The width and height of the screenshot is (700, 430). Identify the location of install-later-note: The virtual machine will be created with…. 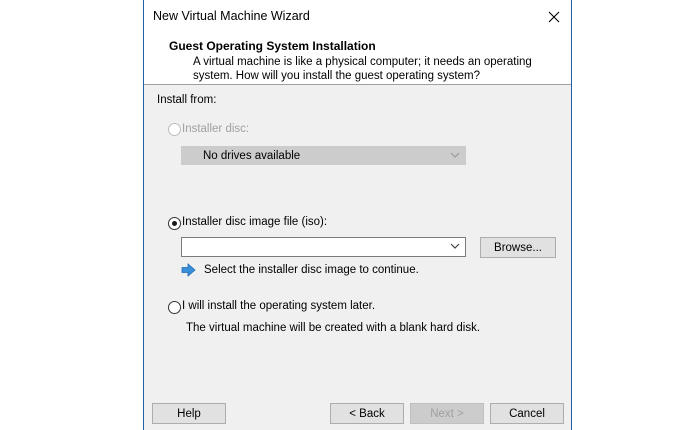
(333, 328).